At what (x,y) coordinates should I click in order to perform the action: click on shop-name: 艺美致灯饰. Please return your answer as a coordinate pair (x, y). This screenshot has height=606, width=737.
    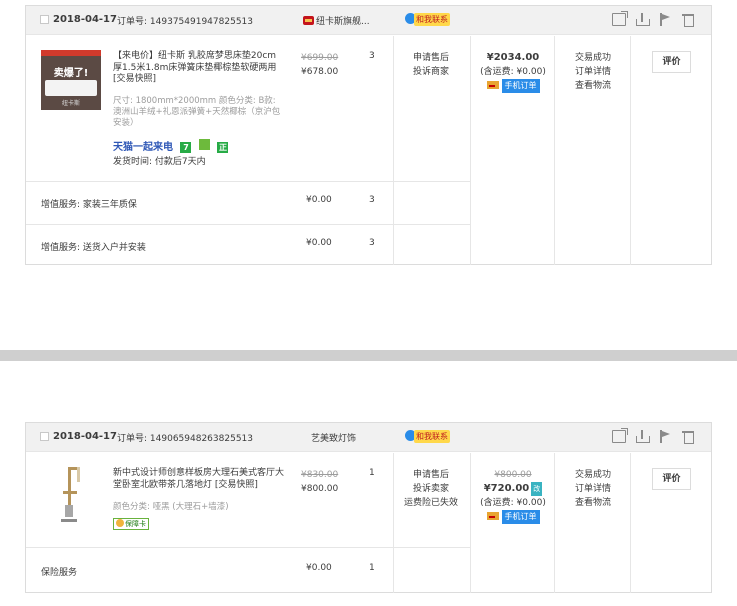
    Looking at the image, I should click on (334, 439).